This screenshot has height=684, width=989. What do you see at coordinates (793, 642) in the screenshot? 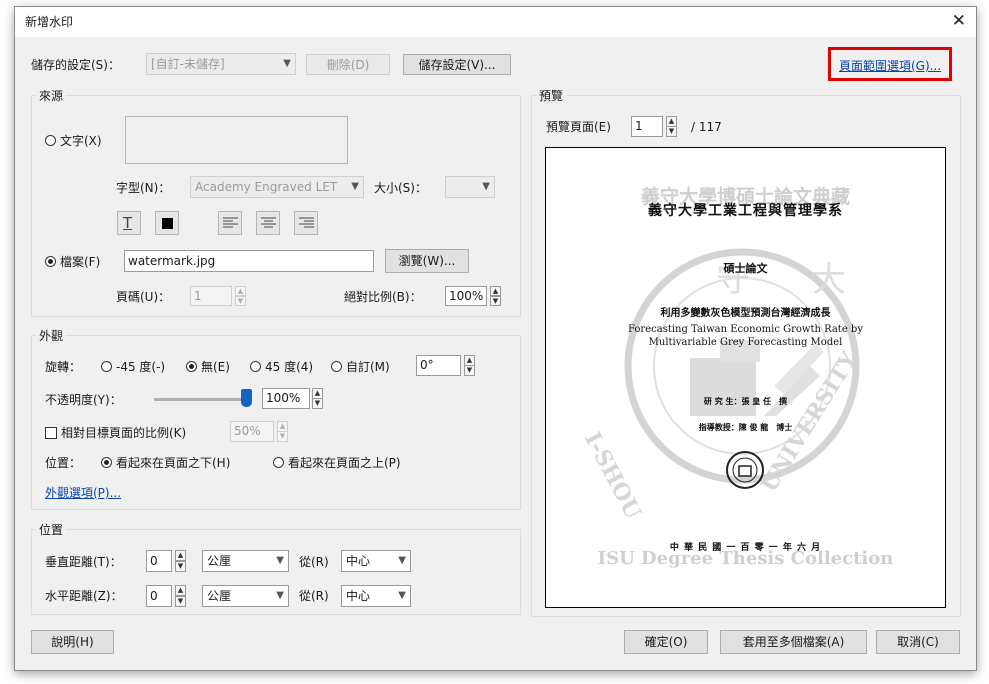
I see `apply-to-multiple-files-button: 套用至多個檔案(A)` at bounding box center [793, 642].